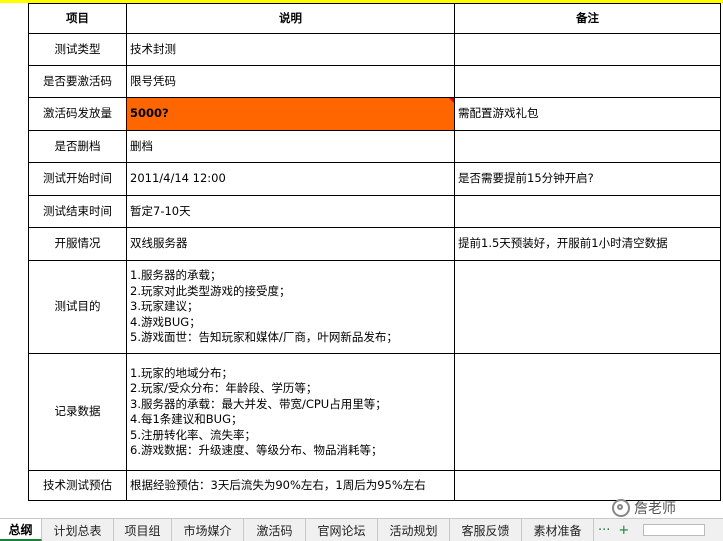  What do you see at coordinates (153, 48) in the screenshot?
I see `cell-desc-line: 技术封测` at bounding box center [153, 48].